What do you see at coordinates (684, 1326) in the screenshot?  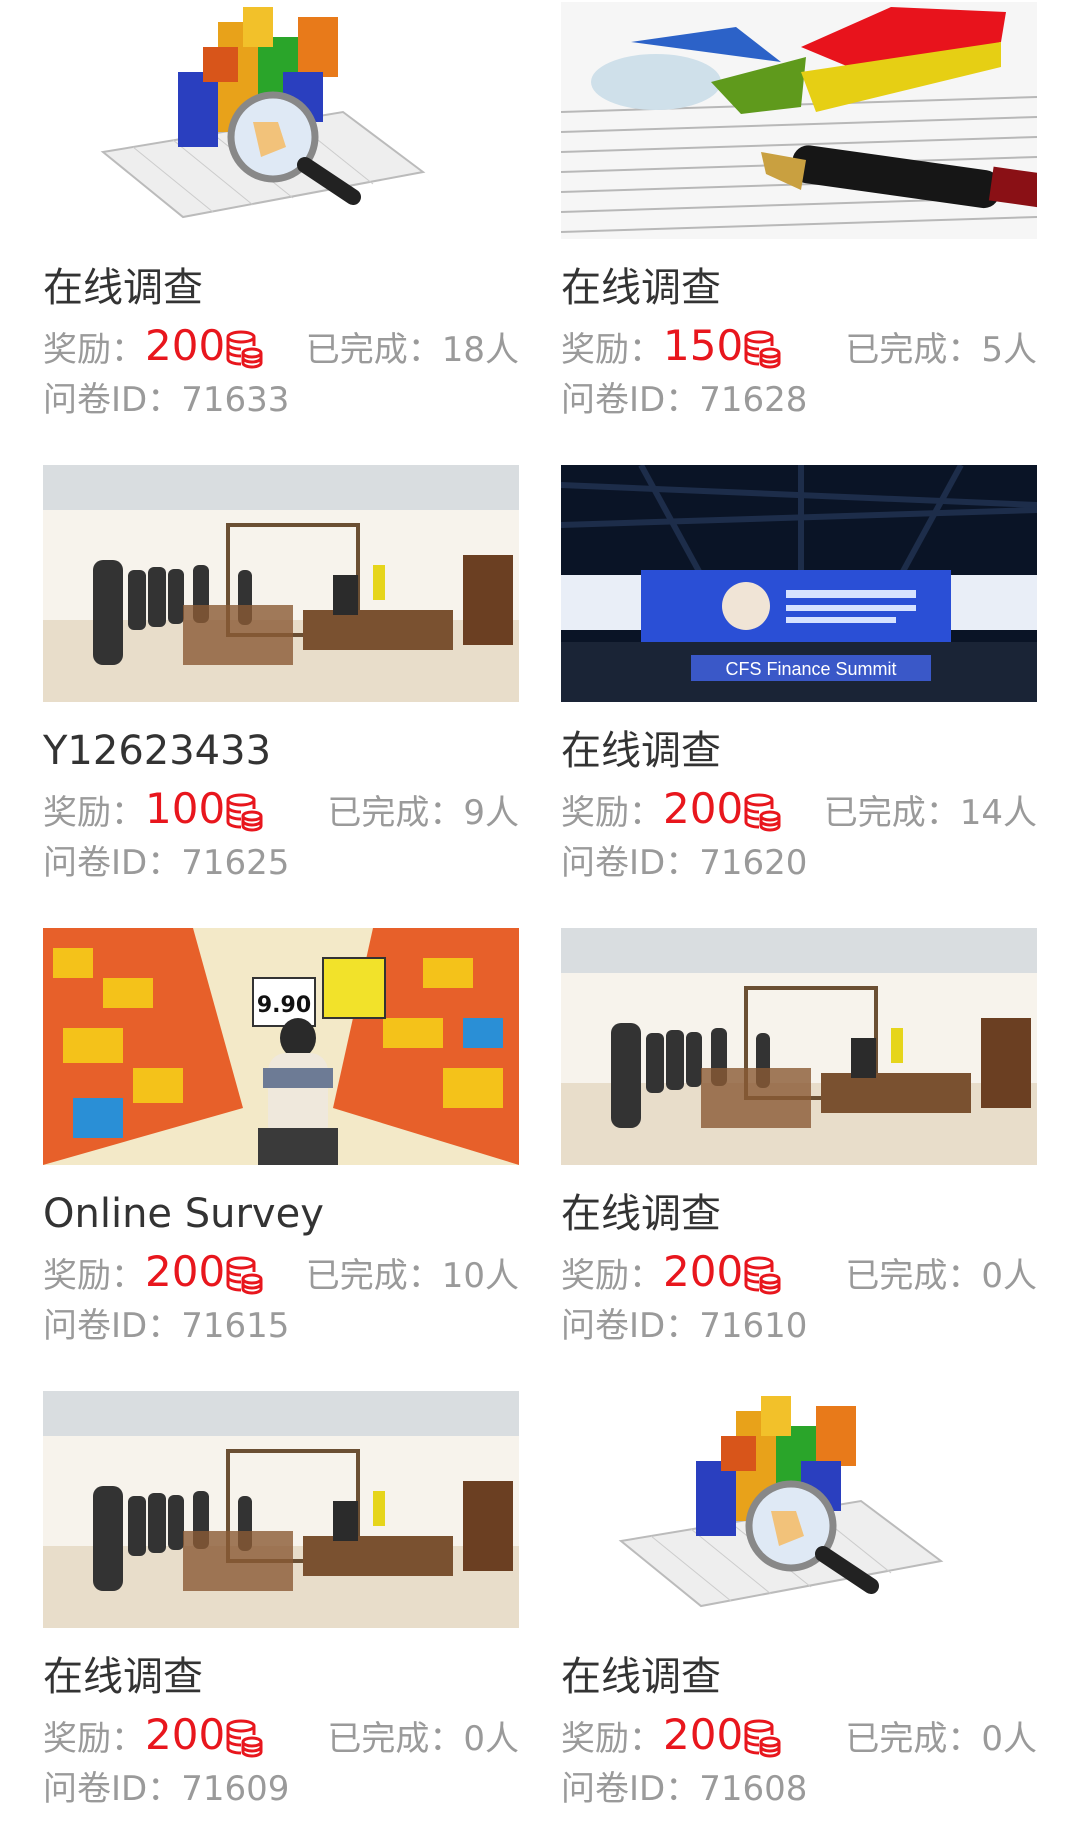 I see `questionnaire-id: 问卷ID：71610` at bounding box center [684, 1326].